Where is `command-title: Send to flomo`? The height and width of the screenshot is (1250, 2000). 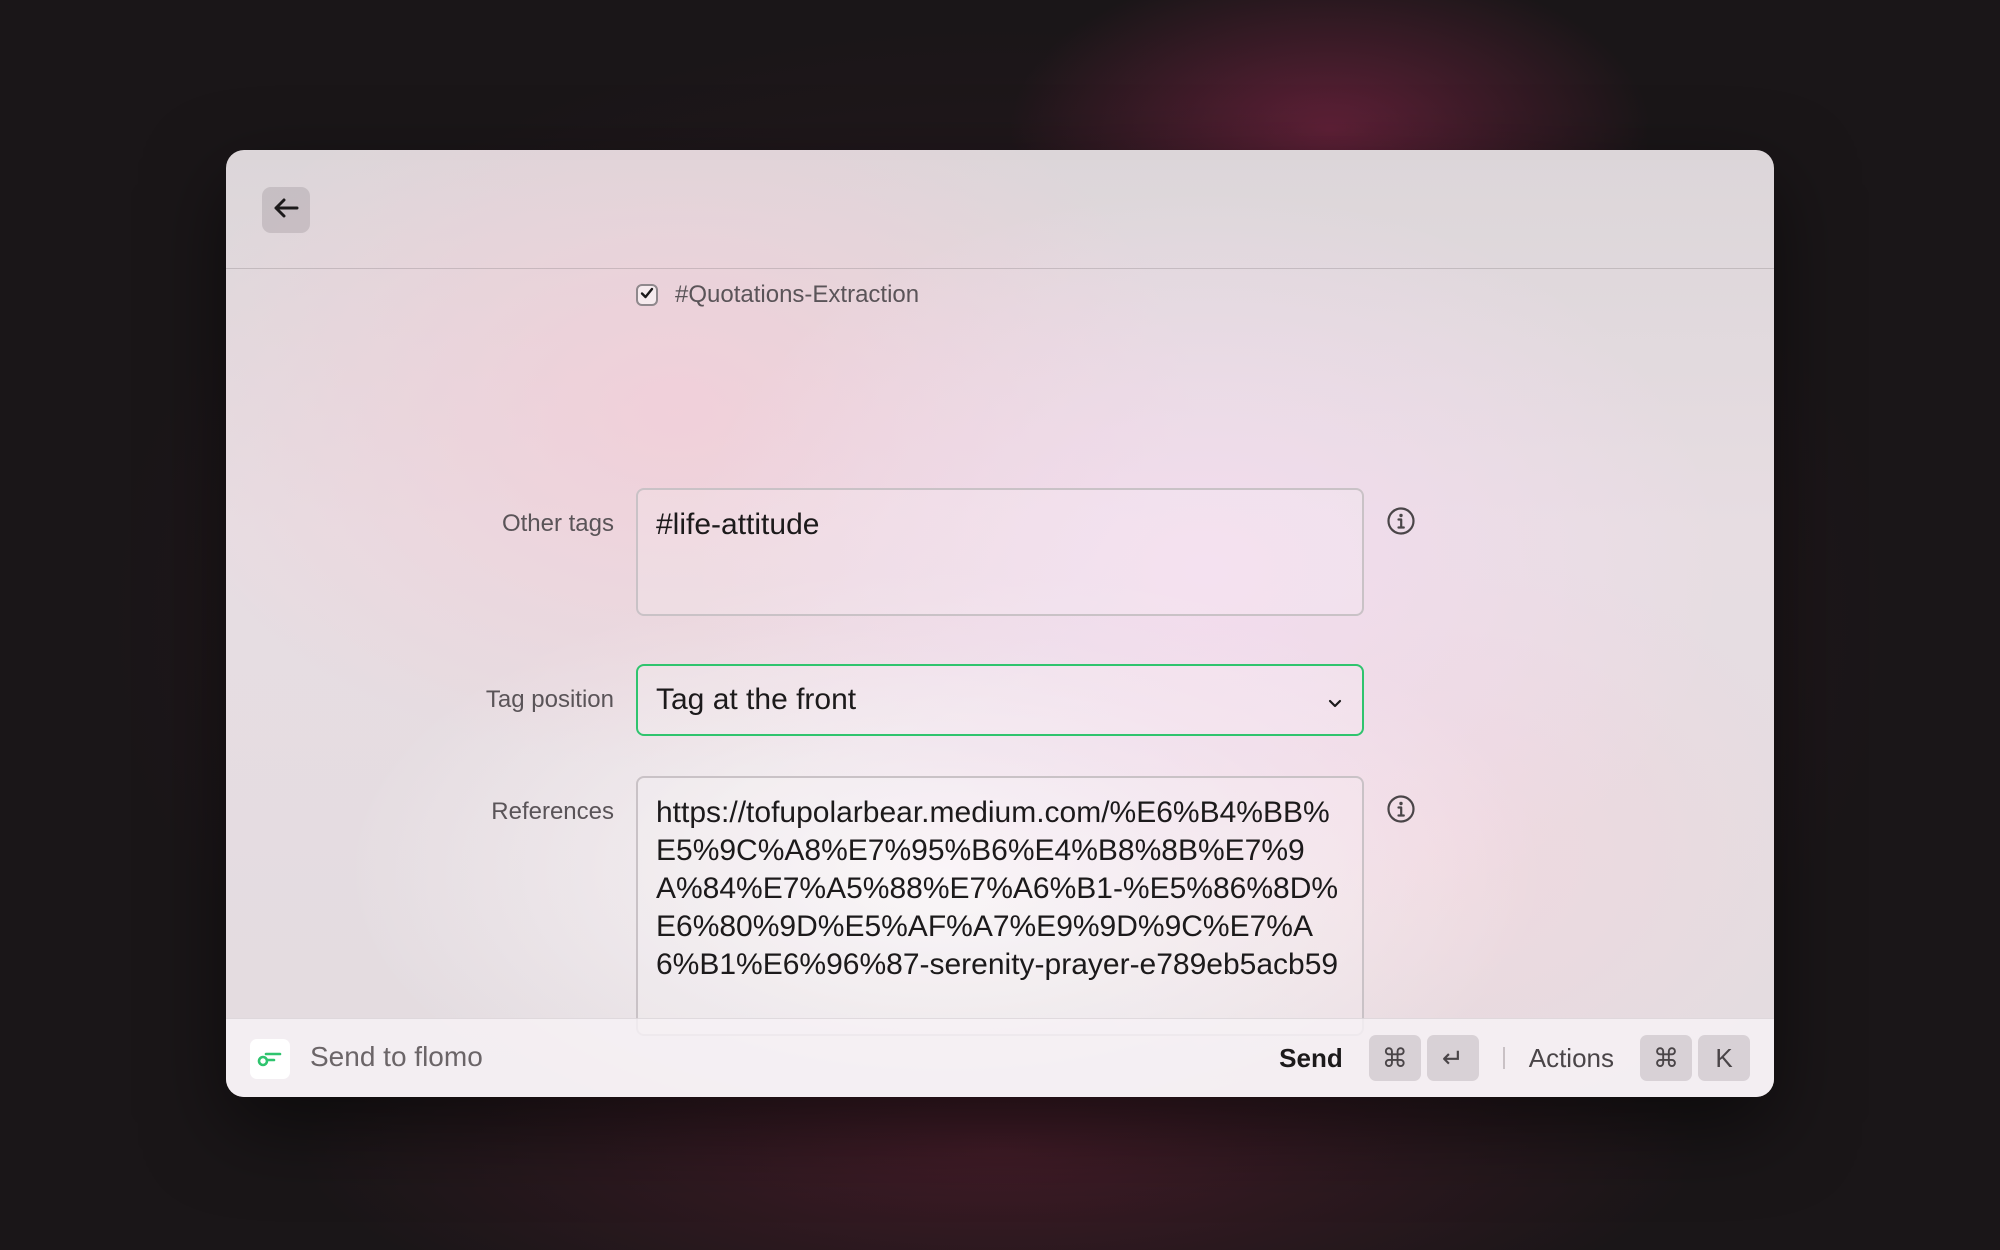 command-title: Send to flomo is located at coordinates (396, 1056).